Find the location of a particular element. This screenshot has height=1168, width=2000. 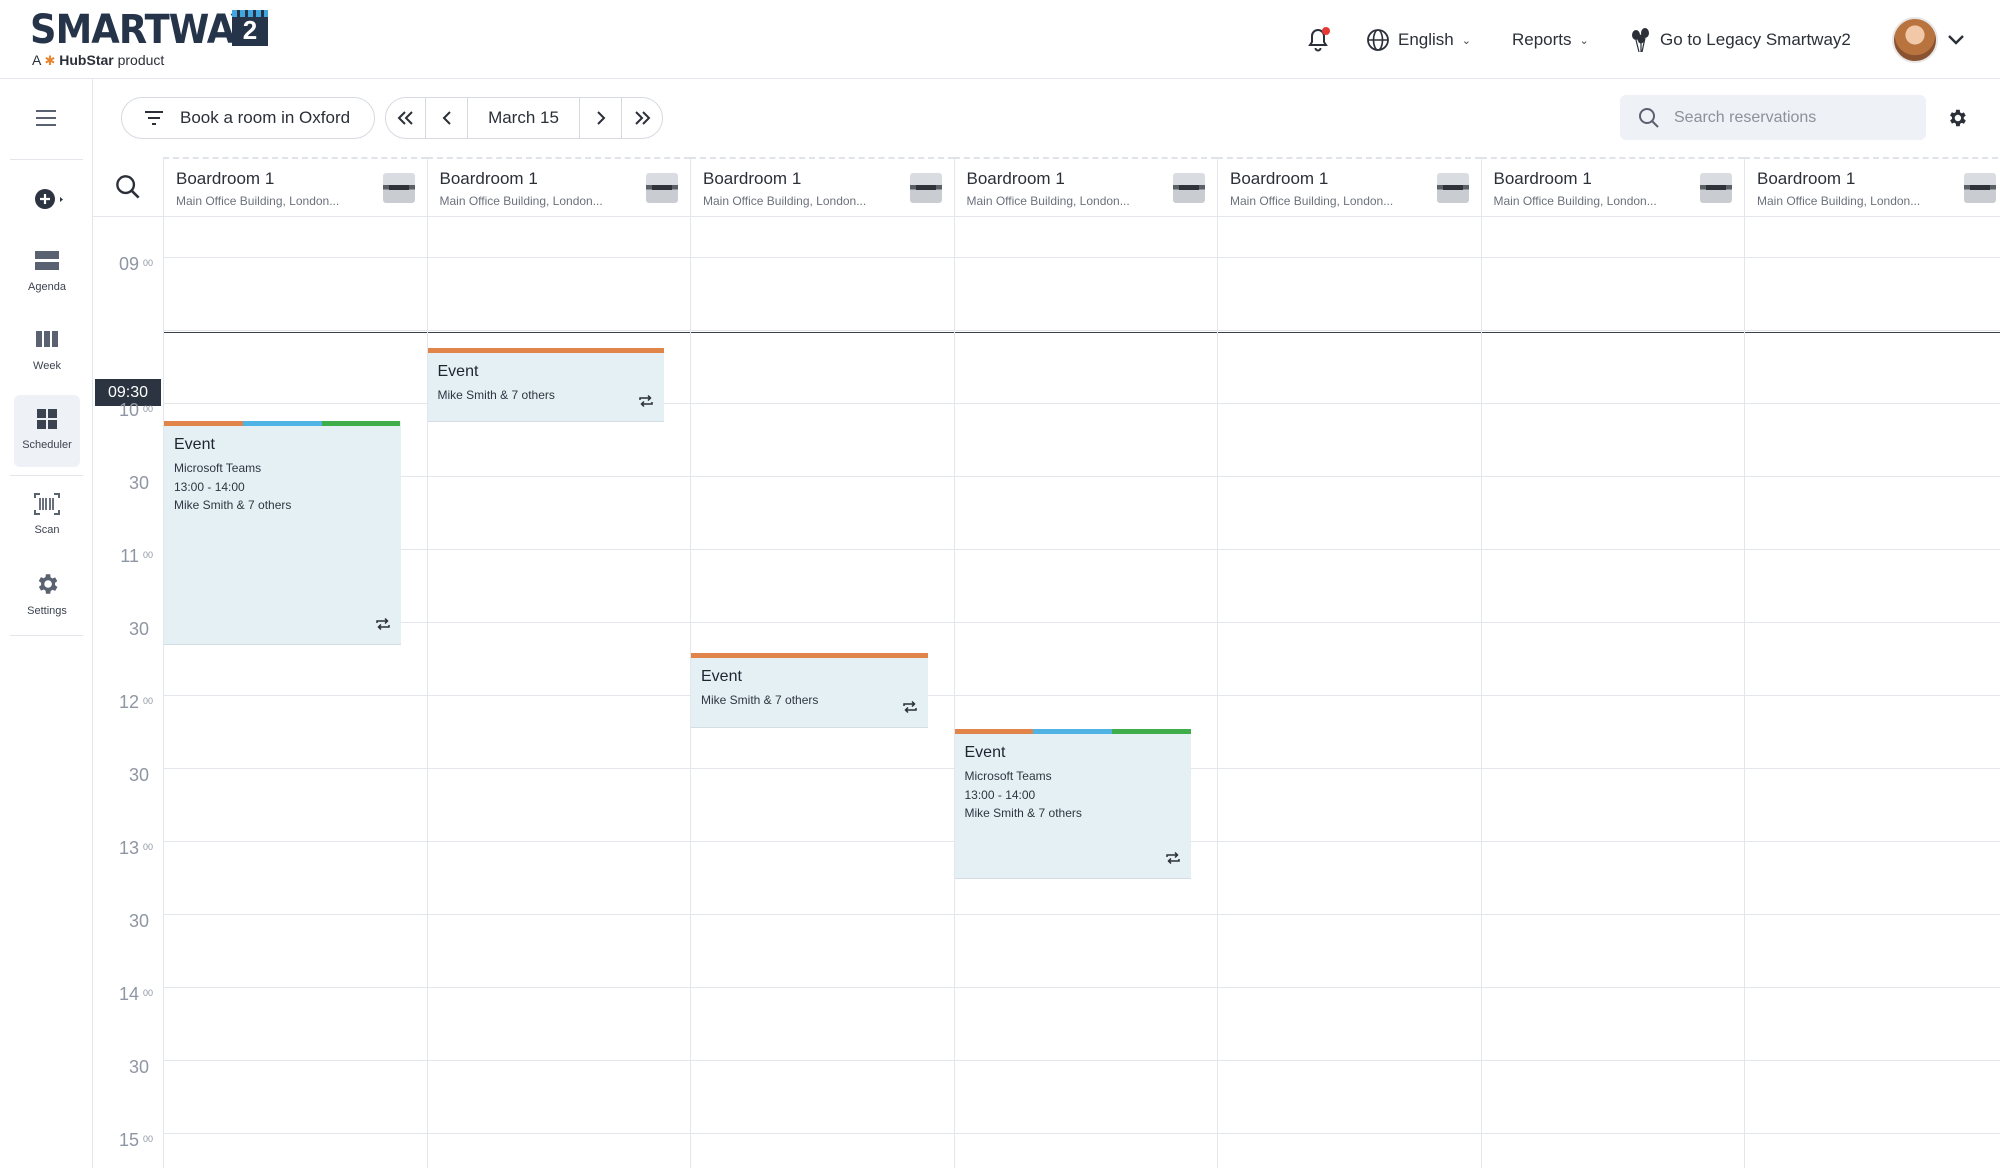

legacy-link-label: Go to Legacy Smartway2 is located at coordinates (1755, 39).